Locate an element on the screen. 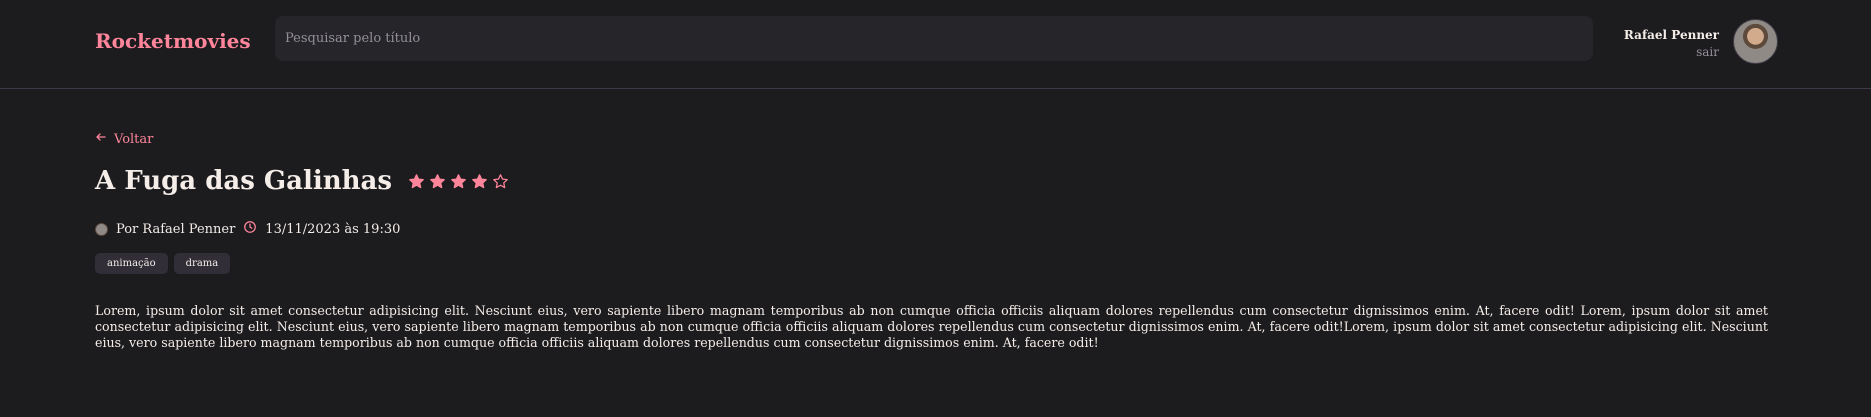  tag-list: animação drama is located at coordinates (163, 263).